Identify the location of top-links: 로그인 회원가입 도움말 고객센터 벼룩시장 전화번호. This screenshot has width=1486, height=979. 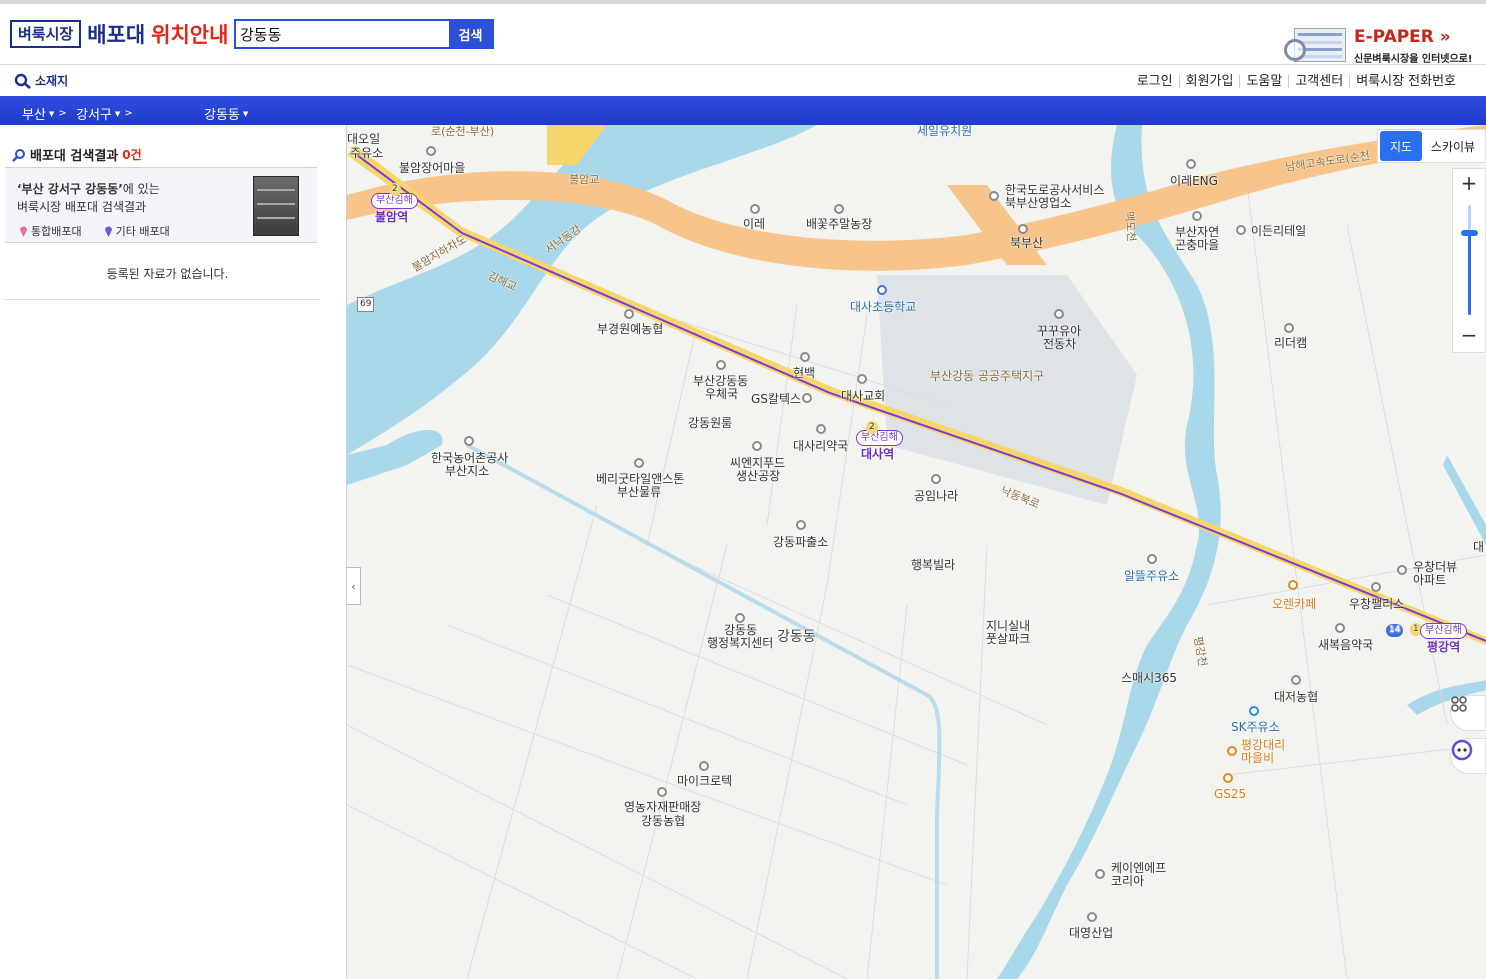
(1296, 81).